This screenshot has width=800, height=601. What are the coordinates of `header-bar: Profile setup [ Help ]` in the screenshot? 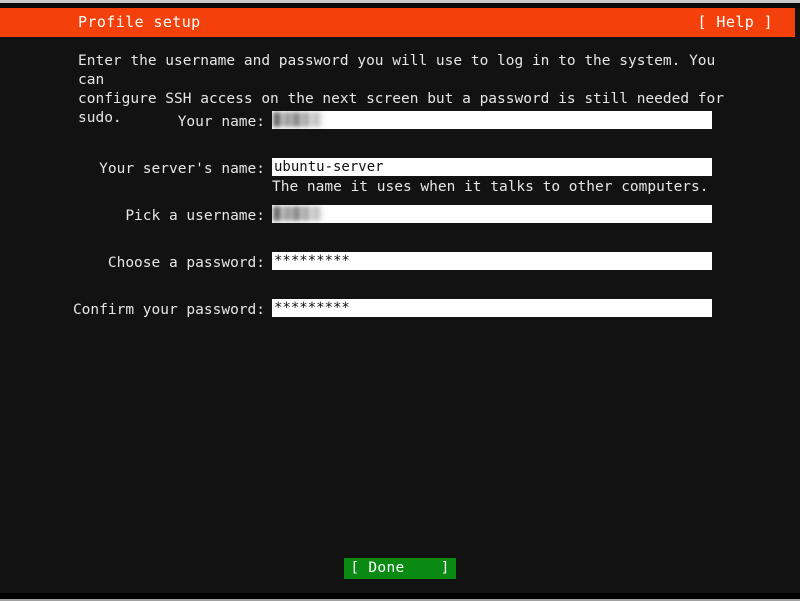 It's located at (397, 22).